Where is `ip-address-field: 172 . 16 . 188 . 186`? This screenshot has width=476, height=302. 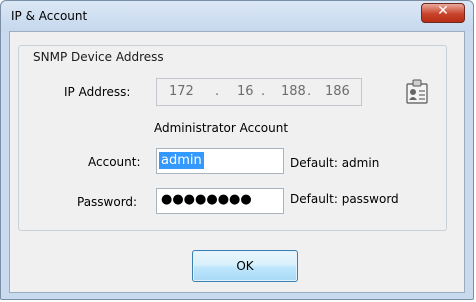 ip-address-field: 172 . 16 . 188 . 186 is located at coordinates (259, 92).